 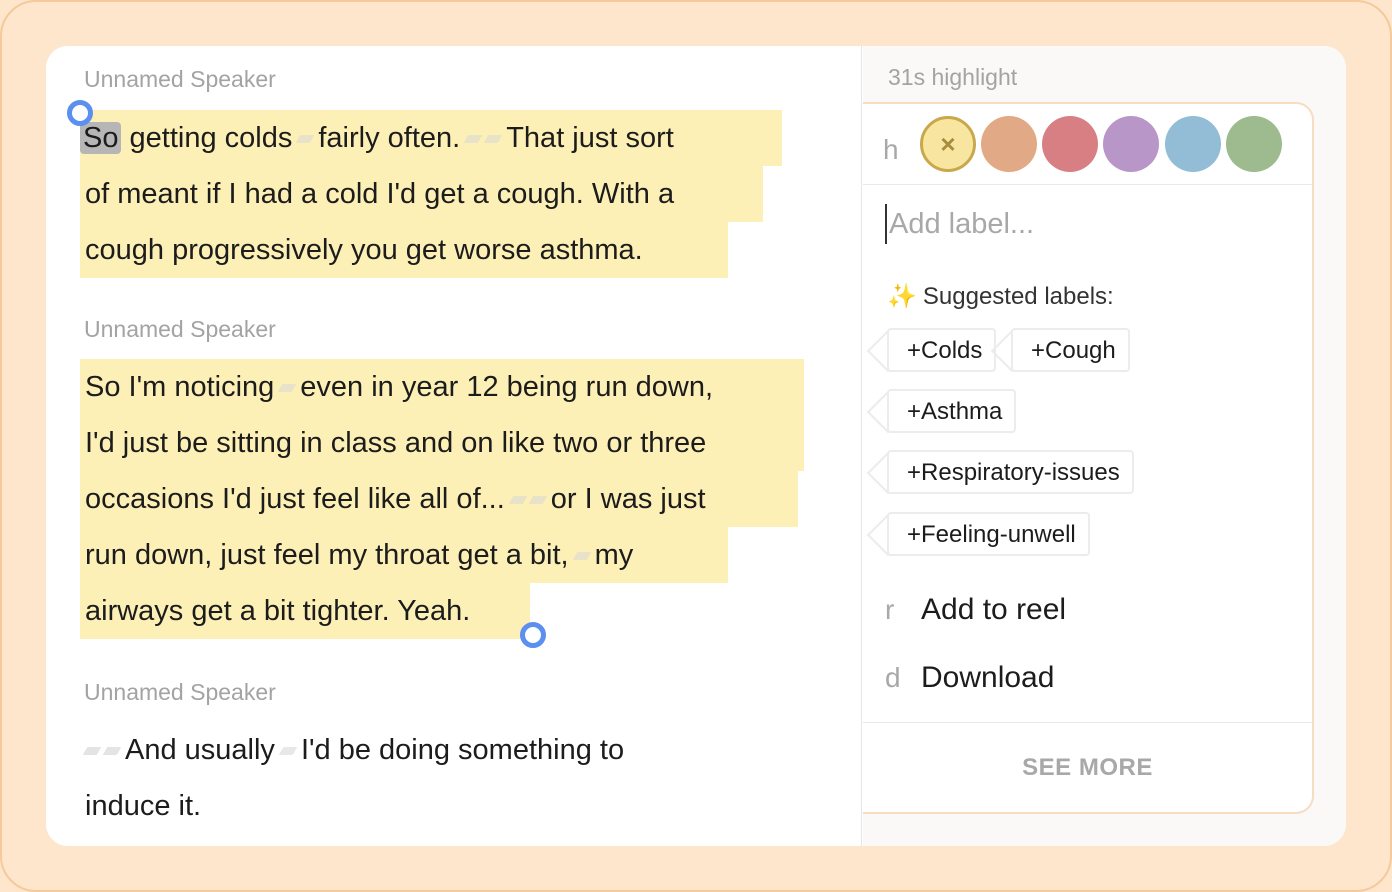 I want to click on sparkles-icon: ✨, so click(x=902, y=296).